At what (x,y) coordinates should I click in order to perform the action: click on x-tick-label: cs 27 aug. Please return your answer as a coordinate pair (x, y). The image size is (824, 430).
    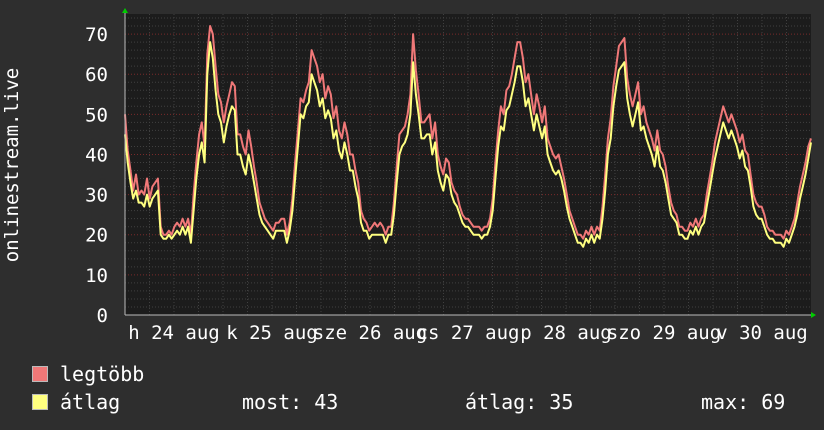
    Looking at the image, I should click on (468, 333).